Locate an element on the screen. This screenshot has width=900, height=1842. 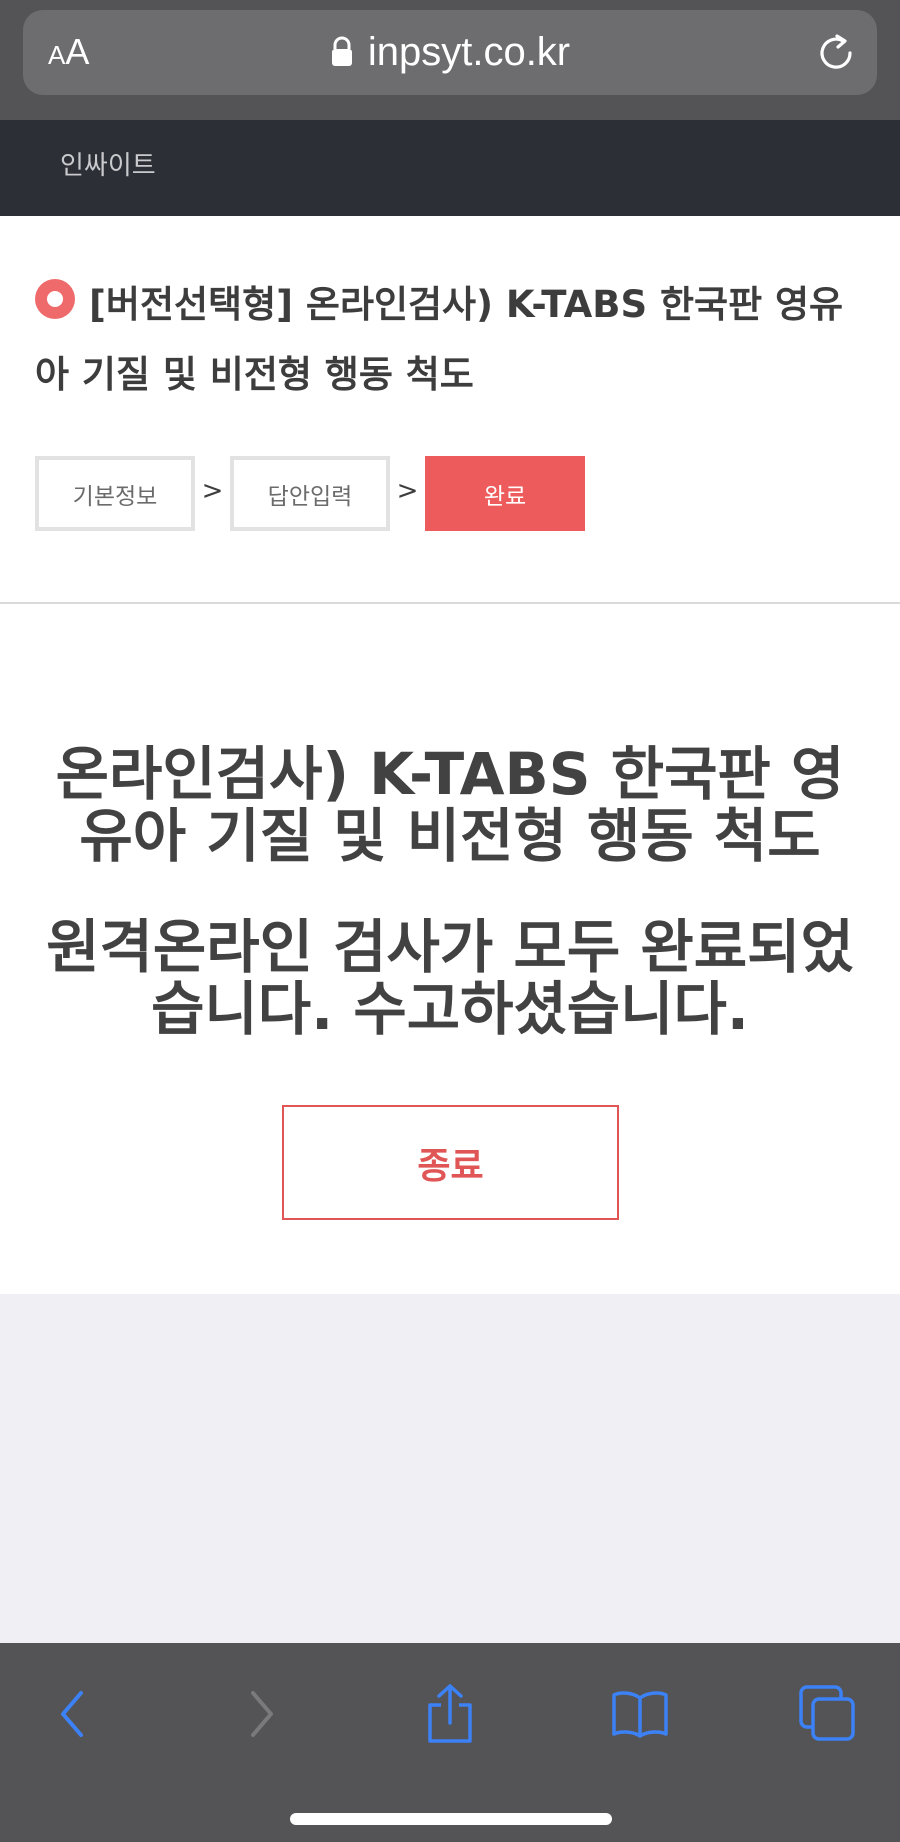
chevron-right-icon is located at coordinates (261, 1714).